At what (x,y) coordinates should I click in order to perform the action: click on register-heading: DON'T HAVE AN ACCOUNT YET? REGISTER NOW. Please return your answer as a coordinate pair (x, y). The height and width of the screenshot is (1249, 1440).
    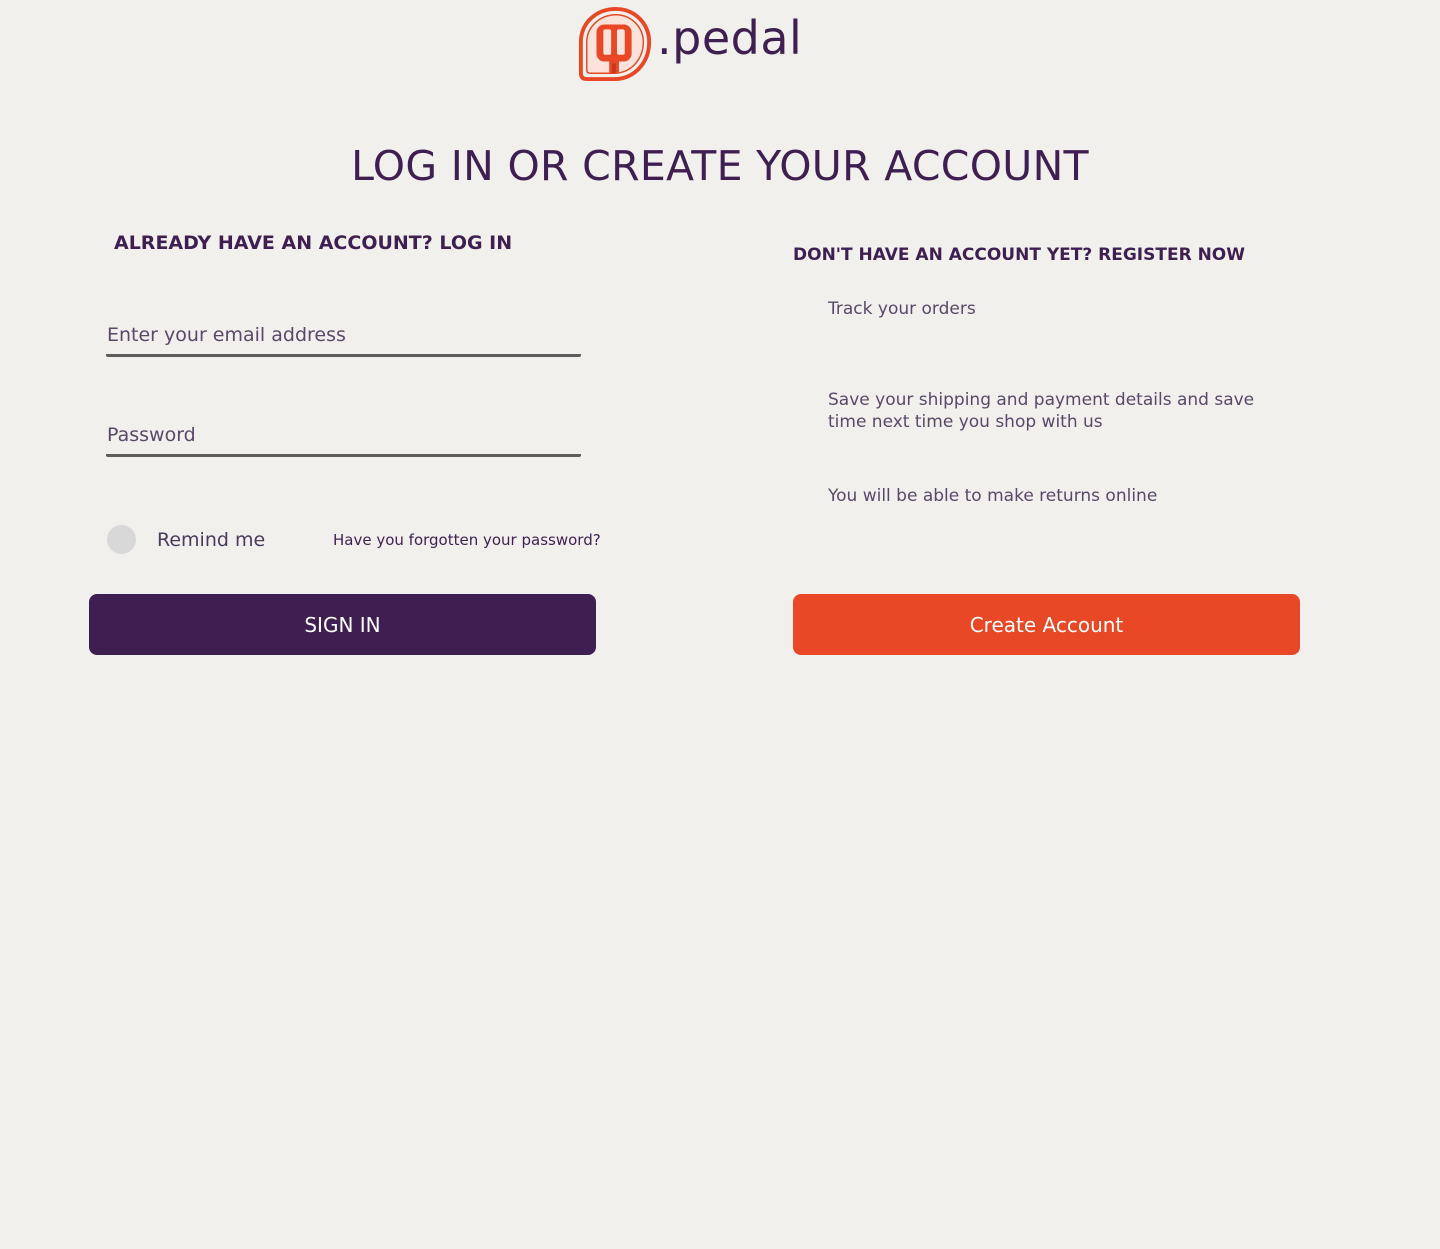
    Looking at the image, I should click on (1019, 255).